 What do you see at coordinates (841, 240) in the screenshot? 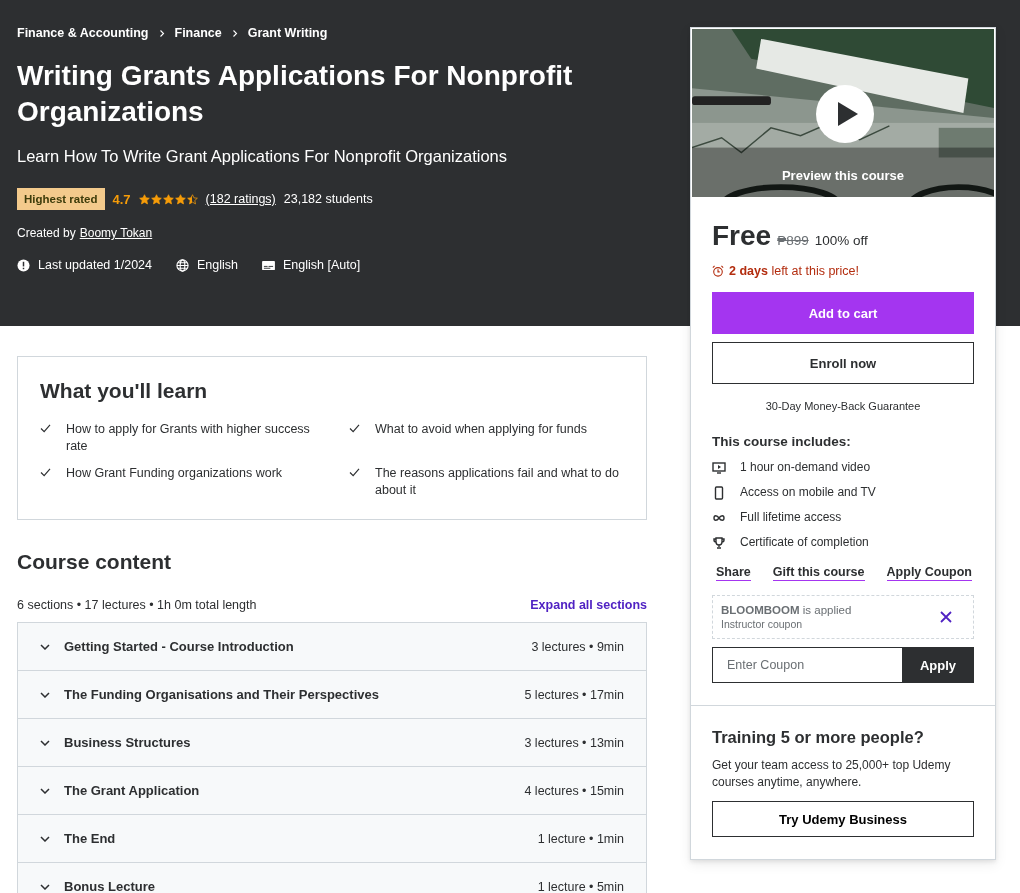
I see `discount: 100% off` at bounding box center [841, 240].